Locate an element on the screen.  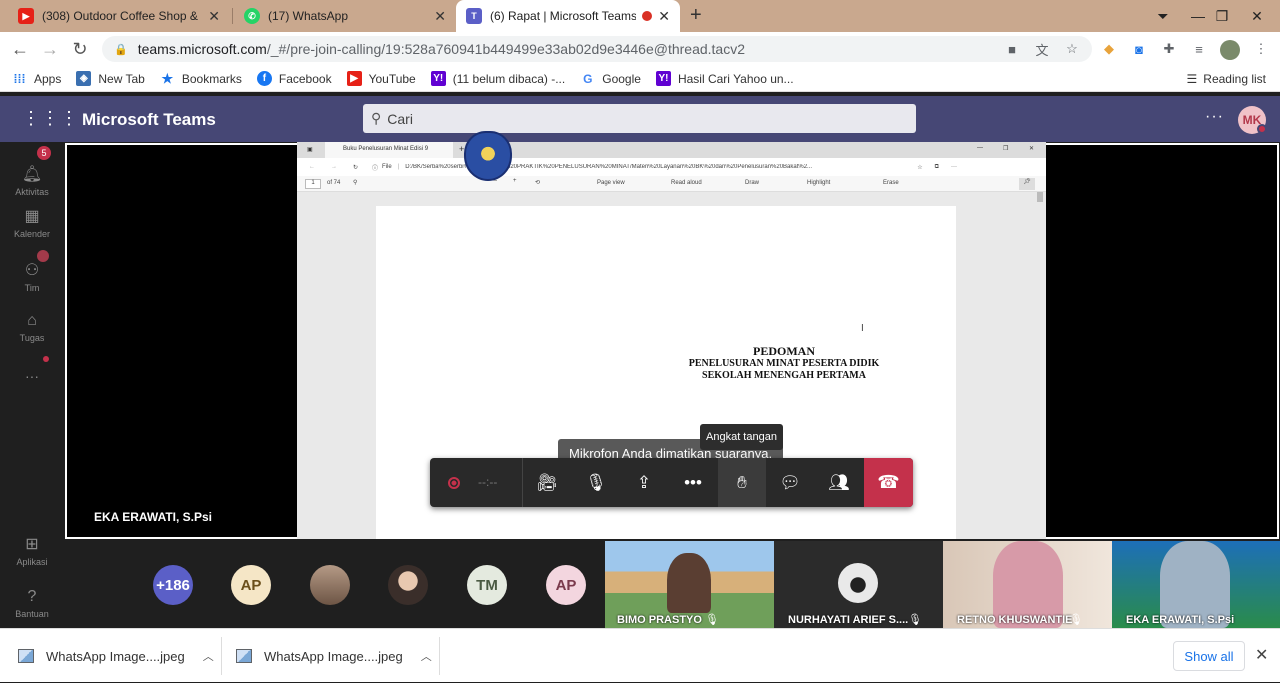
rail-item-apps: ⊞ Aplikasi is located at coordinates (32, 550).